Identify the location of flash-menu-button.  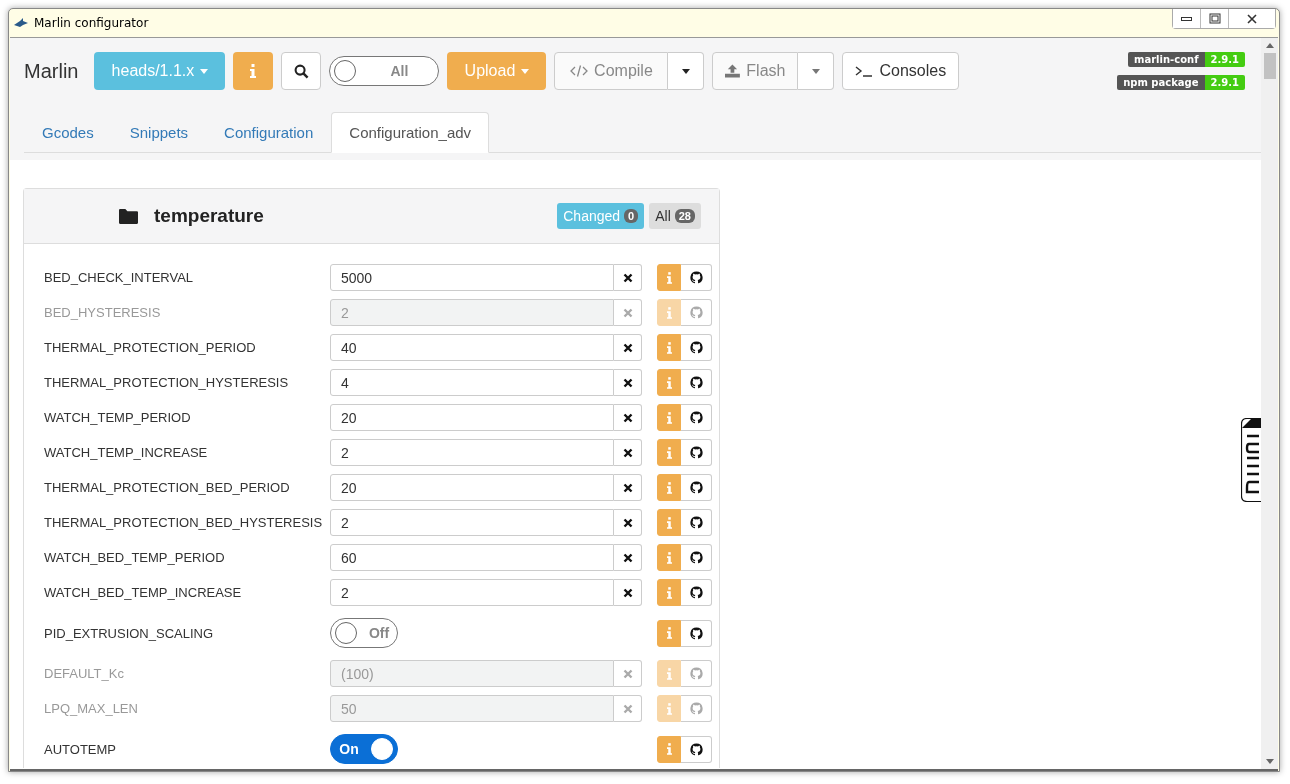
(816, 71).